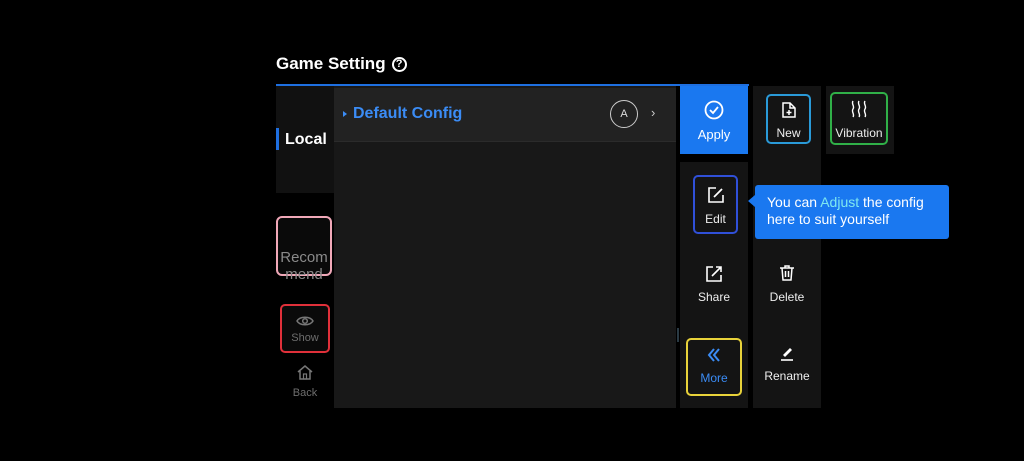 The width and height of the screenshot is (1024, 461). I want to click on tab-recommend-label: Recom mend, so click(304, 266).